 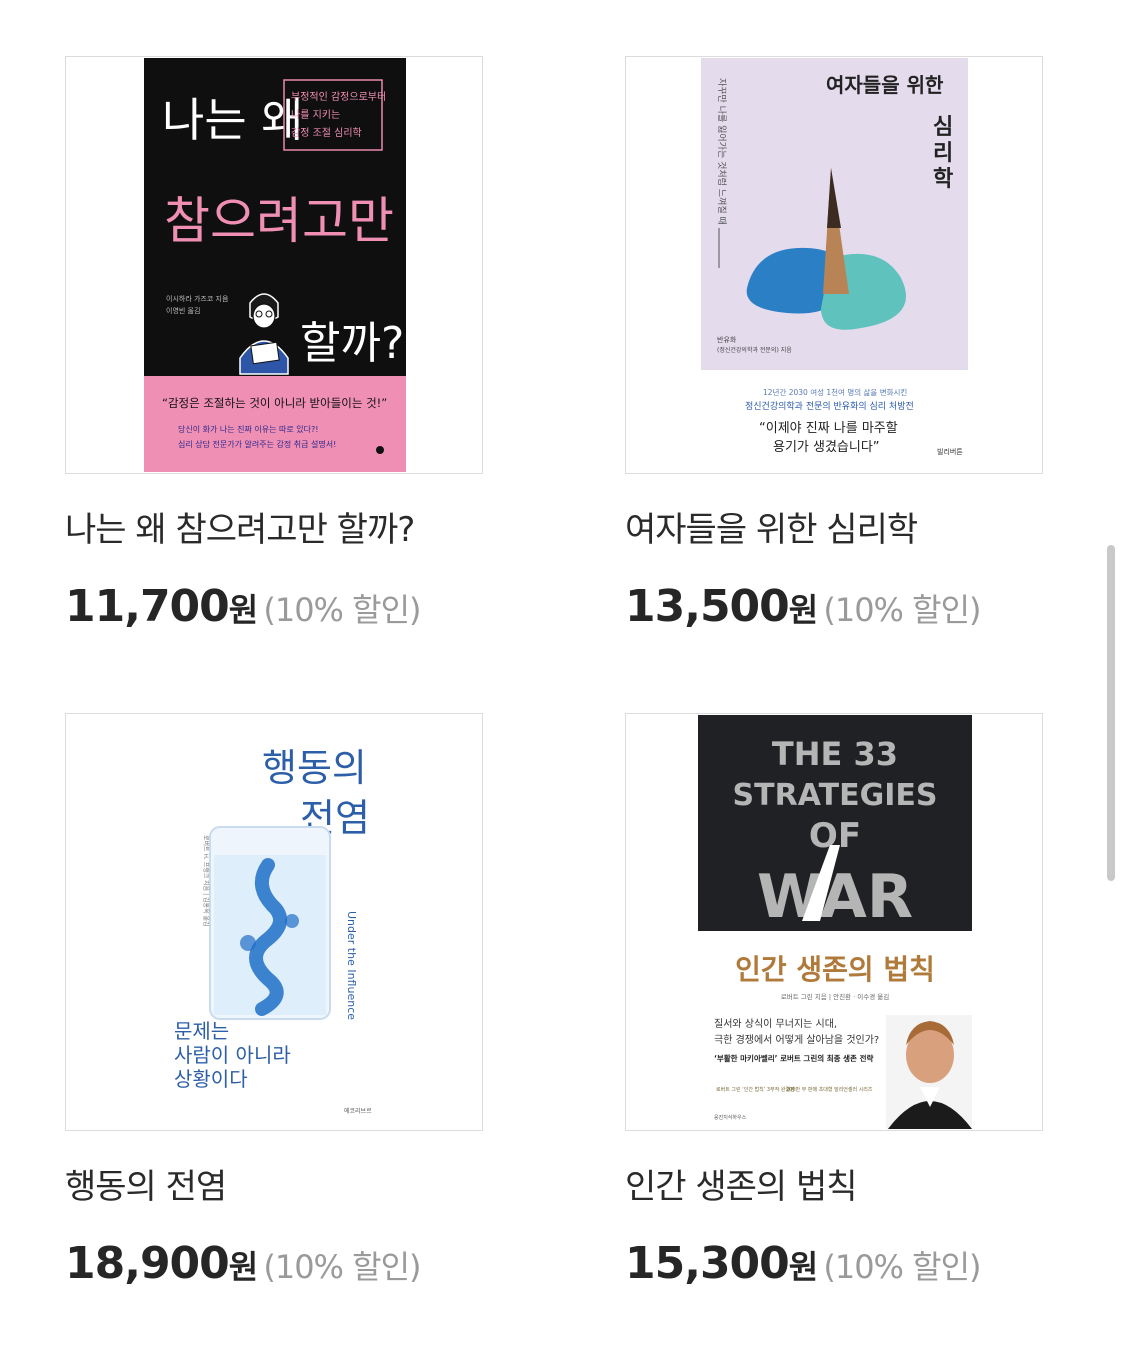 I want to click on product-title: 인간 생존의 법칙, so click(x=835, y=1187).